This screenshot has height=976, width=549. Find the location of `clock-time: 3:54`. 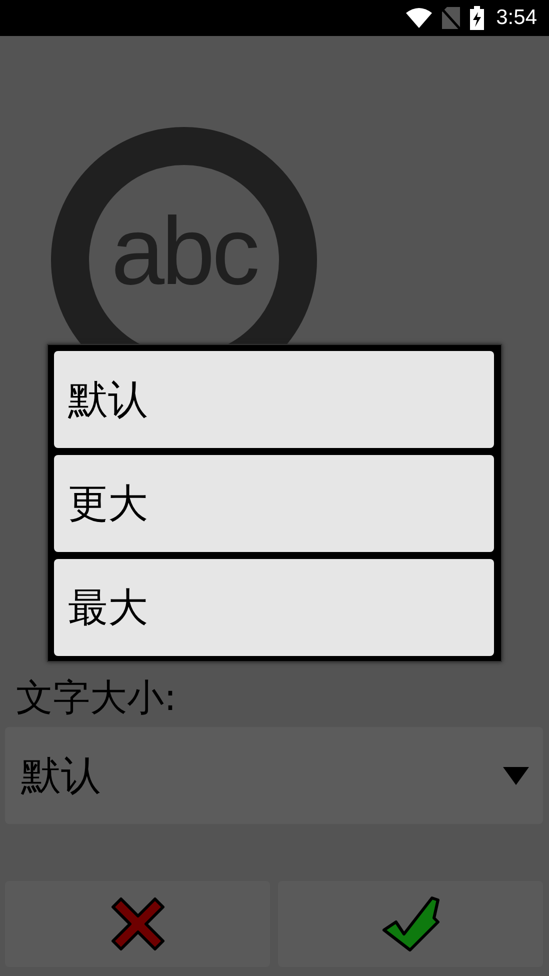

clock-time: 3:54 is located at coordinates (516, 18).